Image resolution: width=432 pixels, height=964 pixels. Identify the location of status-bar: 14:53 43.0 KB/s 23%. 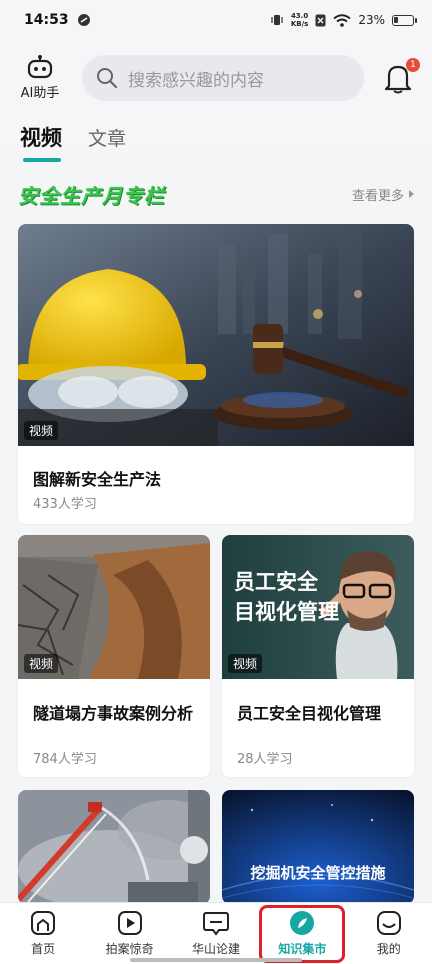
(216, 20).